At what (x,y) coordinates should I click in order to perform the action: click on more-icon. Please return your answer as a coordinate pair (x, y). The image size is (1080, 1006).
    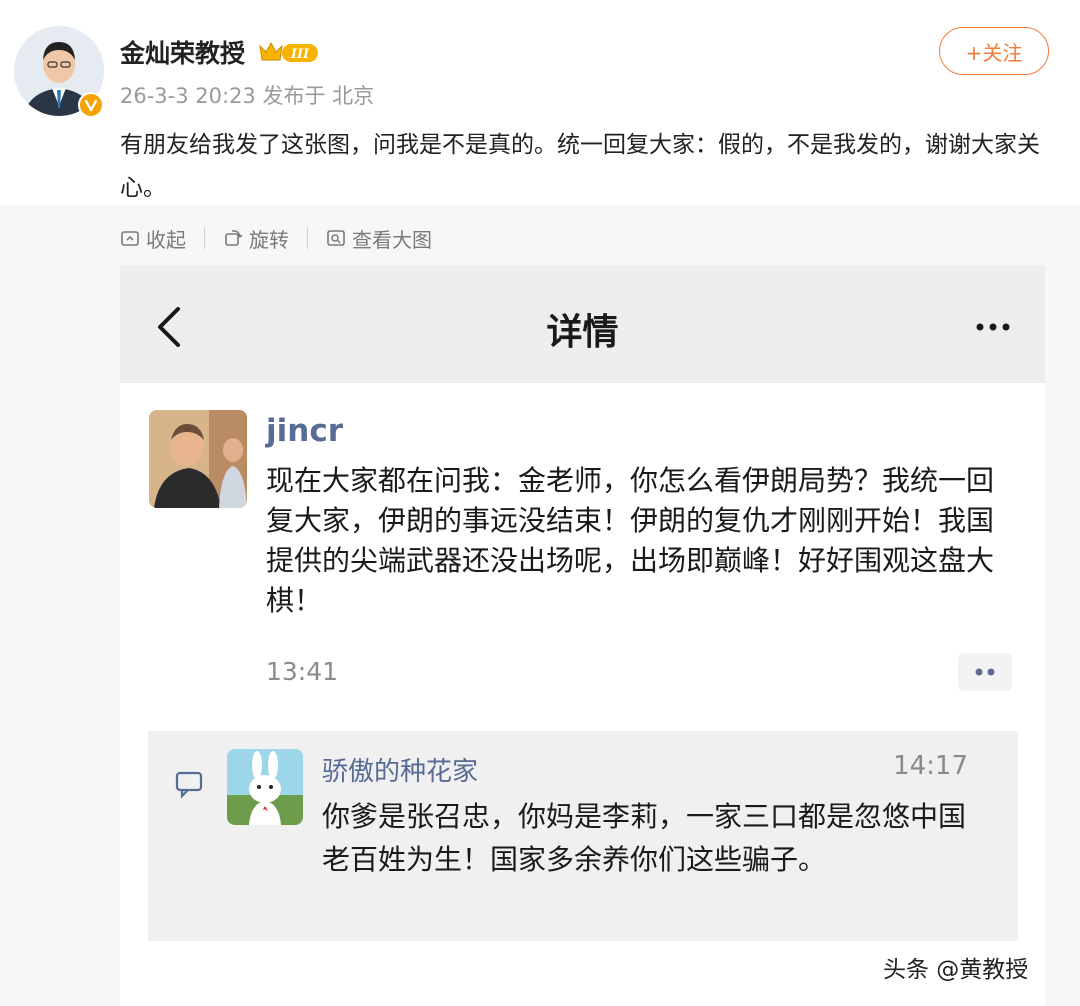
    Looking at the image, I should click on (993, 327).